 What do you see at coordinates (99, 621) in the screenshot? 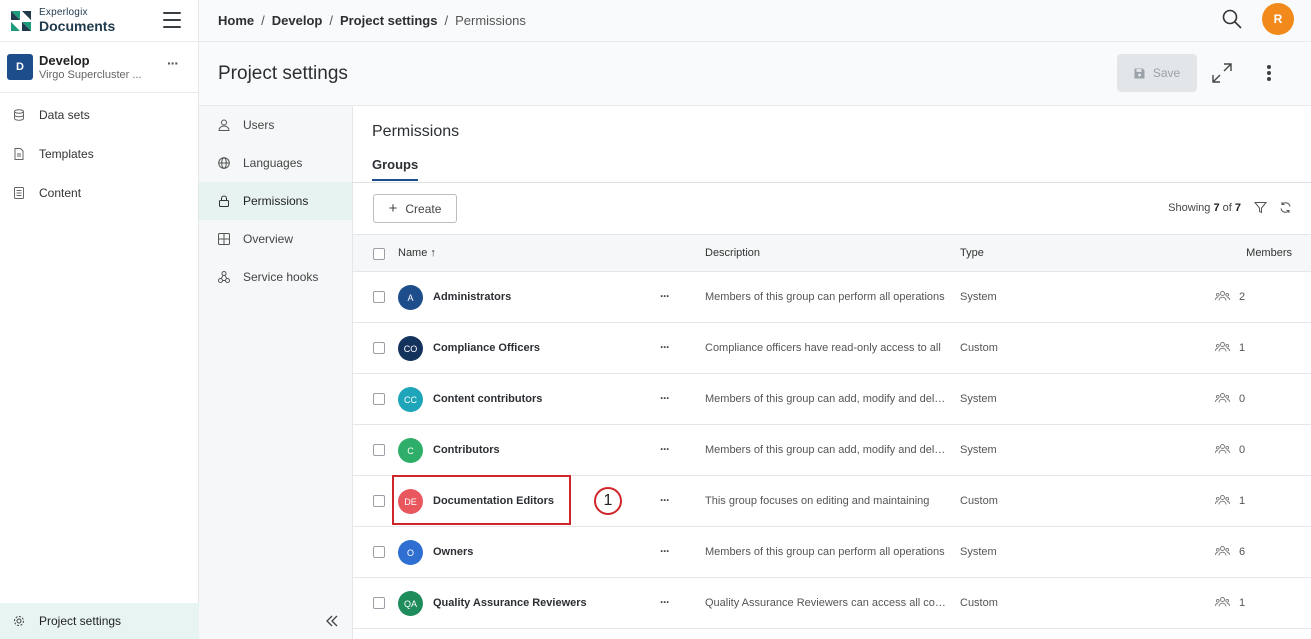
I see `sidebar-item-project-settings: Project settings` at bounding box center [99, 621].